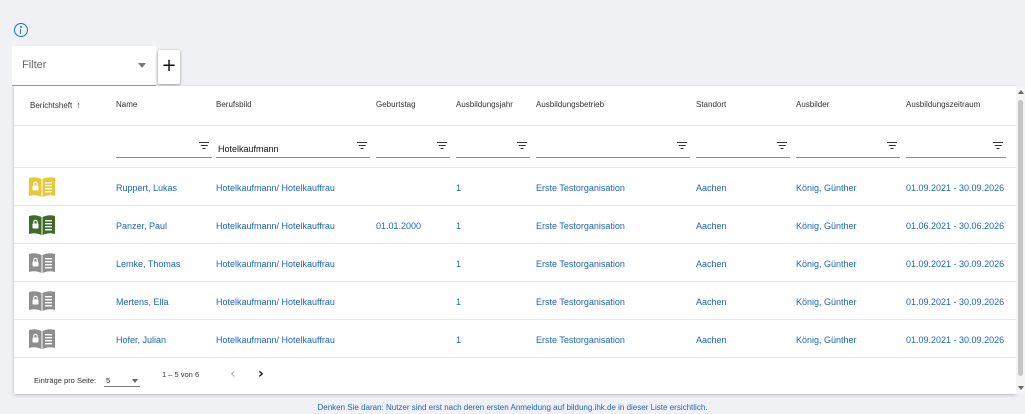 This screenshot has width=1025, height=414. What do you see at coordinates (570, 104) in the screenshot?
I see `header-ausbildungsbetrieb: Ausbildungsbetrieb` at bounding box center [570, 104].